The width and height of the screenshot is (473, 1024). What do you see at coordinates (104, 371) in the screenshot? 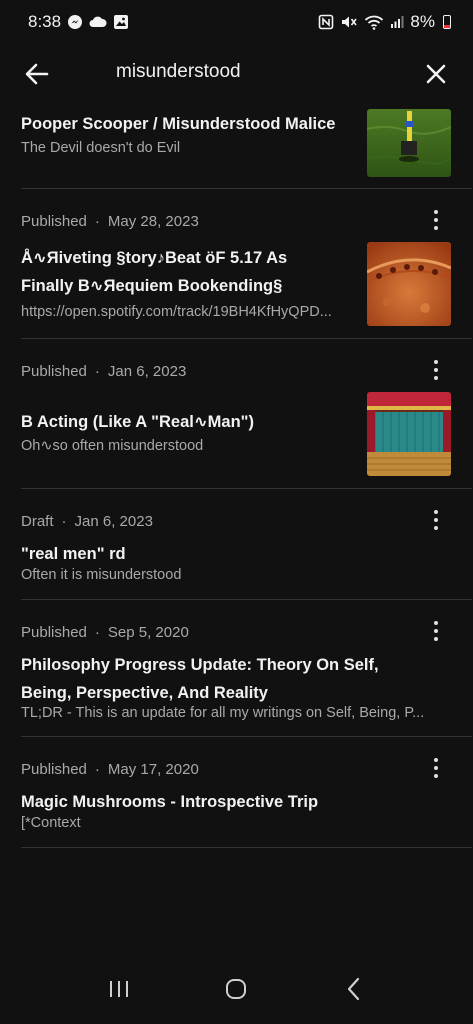
I see `post-meta: Published · Jan 6, 2023` at bounding box center [104, 371].